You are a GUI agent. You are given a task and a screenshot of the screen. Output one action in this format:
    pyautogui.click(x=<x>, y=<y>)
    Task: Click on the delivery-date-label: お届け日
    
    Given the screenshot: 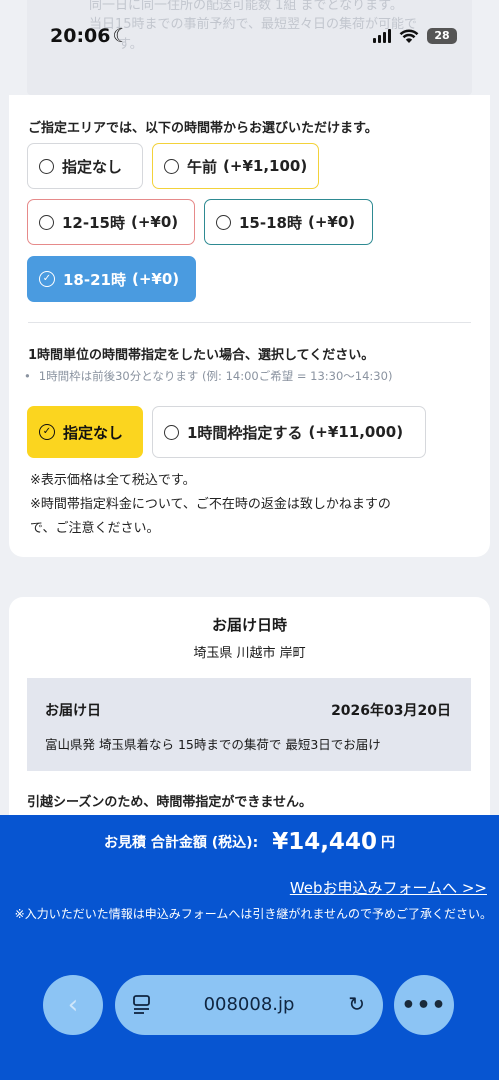 What is the action you would take?
    pyautogui.click(x=73, y=711)
    